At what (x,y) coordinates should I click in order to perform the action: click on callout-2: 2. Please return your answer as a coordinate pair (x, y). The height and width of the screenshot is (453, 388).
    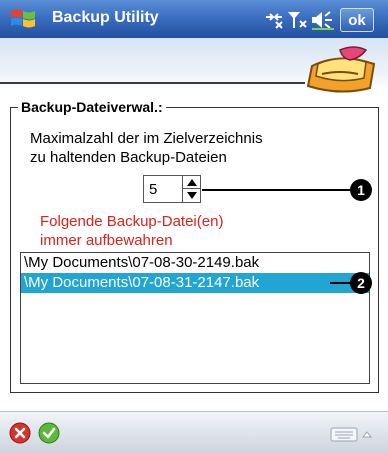
    Looking at the image, I should click on (361, 283).